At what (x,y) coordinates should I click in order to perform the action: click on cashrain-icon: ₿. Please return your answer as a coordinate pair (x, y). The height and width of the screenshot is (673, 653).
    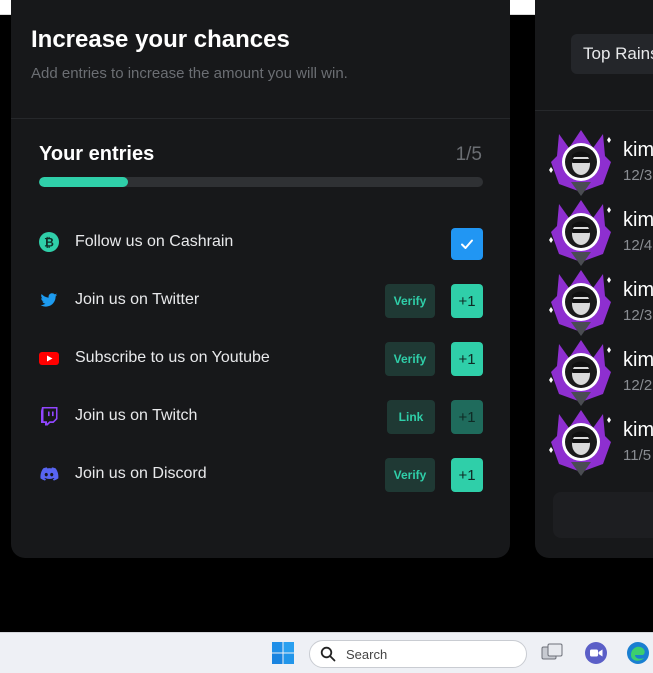
    Looking at the image, I should click on (49, 242).